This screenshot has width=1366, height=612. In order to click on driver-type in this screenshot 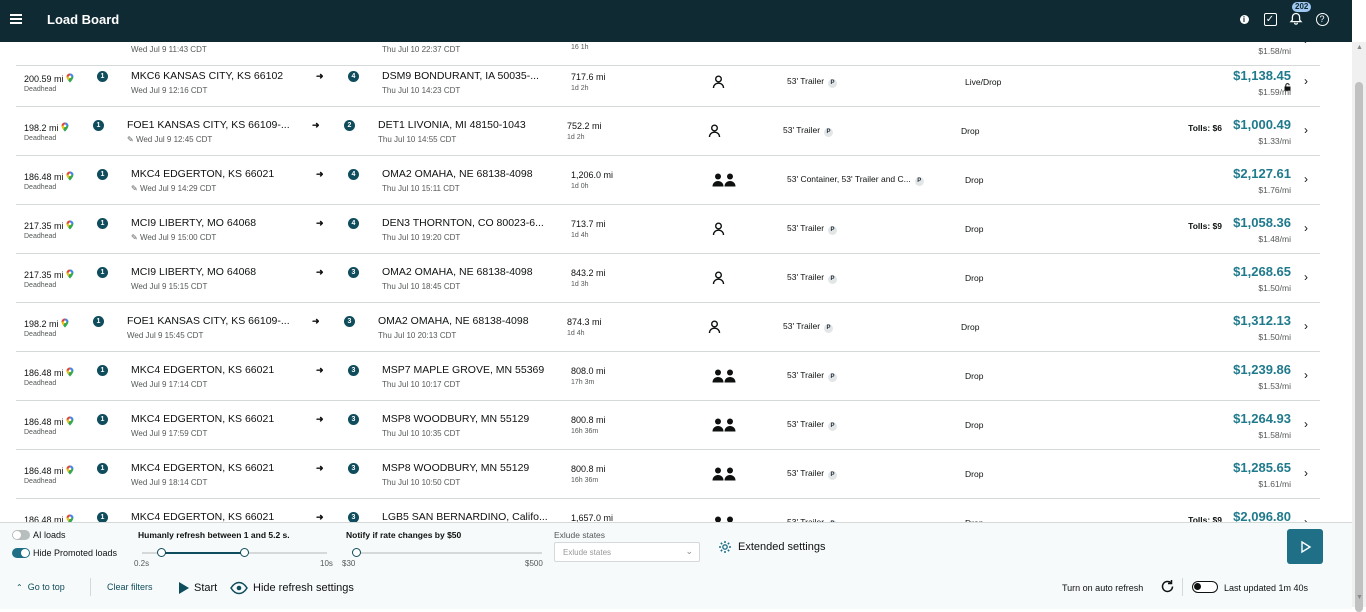, I will do `click(724, 378)`.